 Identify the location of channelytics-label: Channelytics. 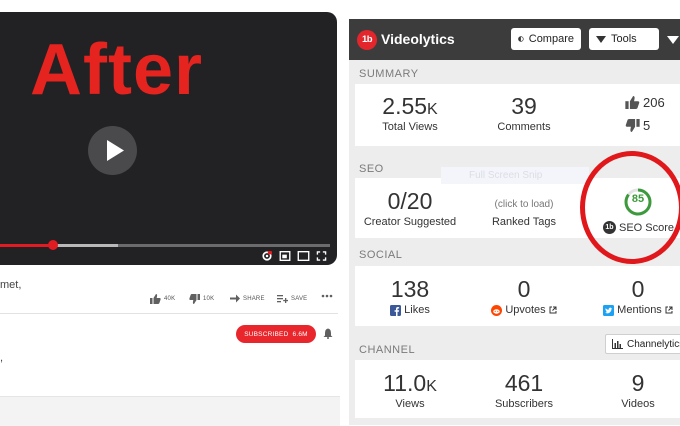
(653, 344).